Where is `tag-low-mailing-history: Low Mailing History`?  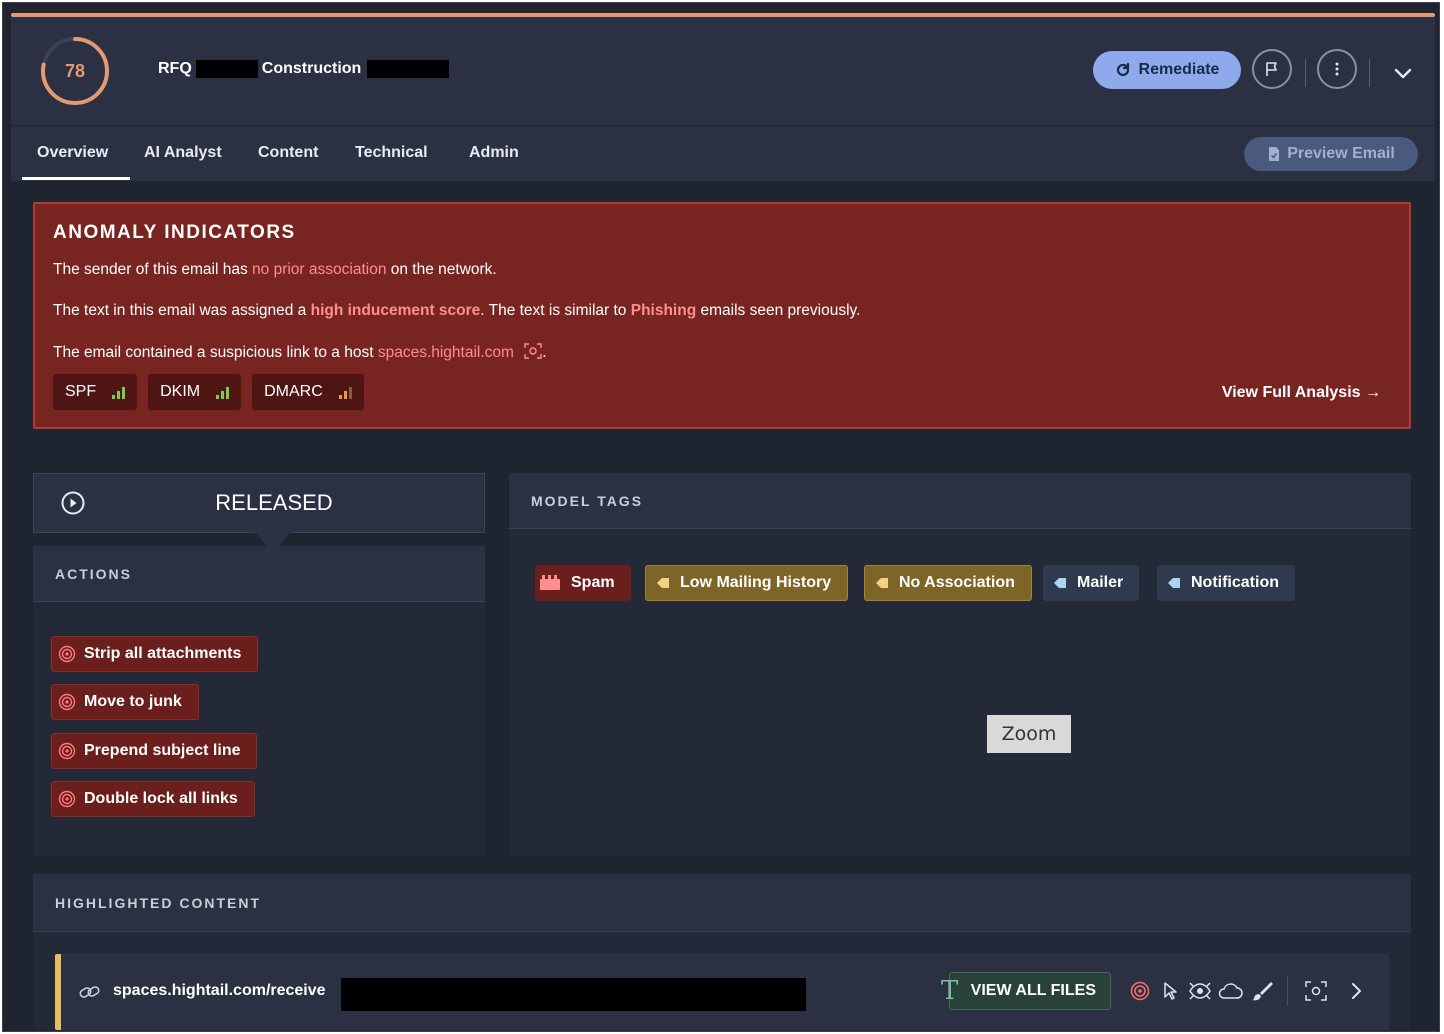 tag-low-mailing-history: Low Mailing History is located at coordinates (747, 583).